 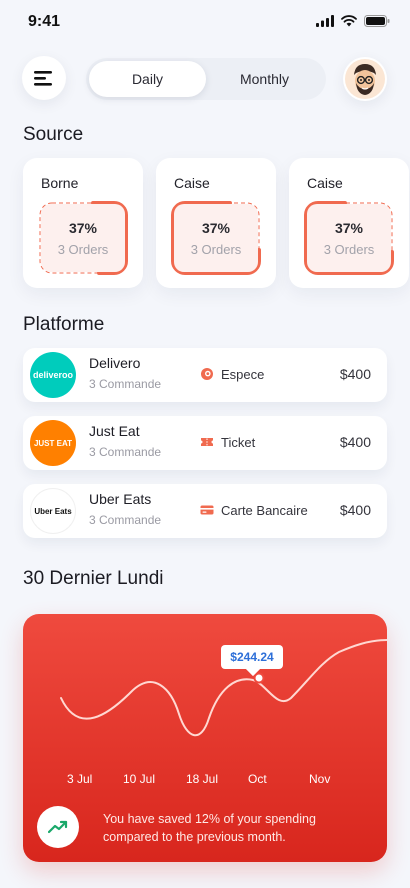 I want to click on payment-method: Carte Bancaire, so click(x=264, y=510).